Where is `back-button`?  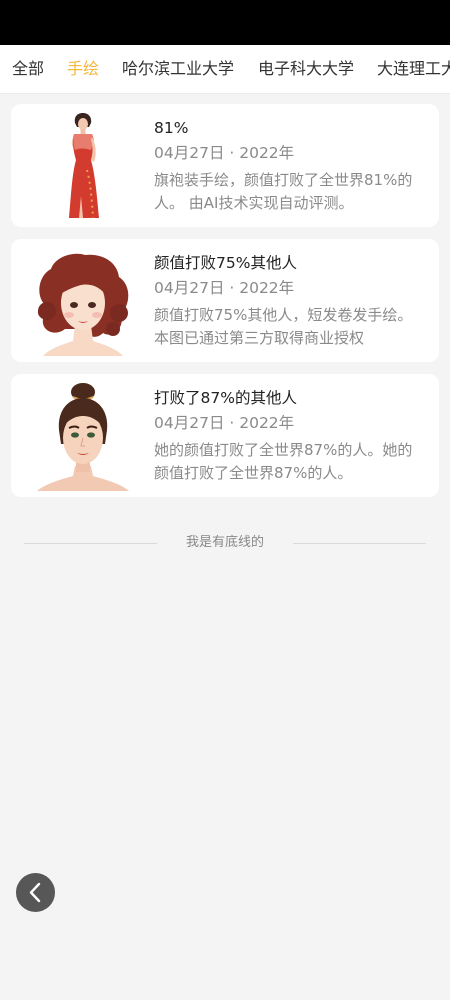 back-button is located at coordinates (35, 892).